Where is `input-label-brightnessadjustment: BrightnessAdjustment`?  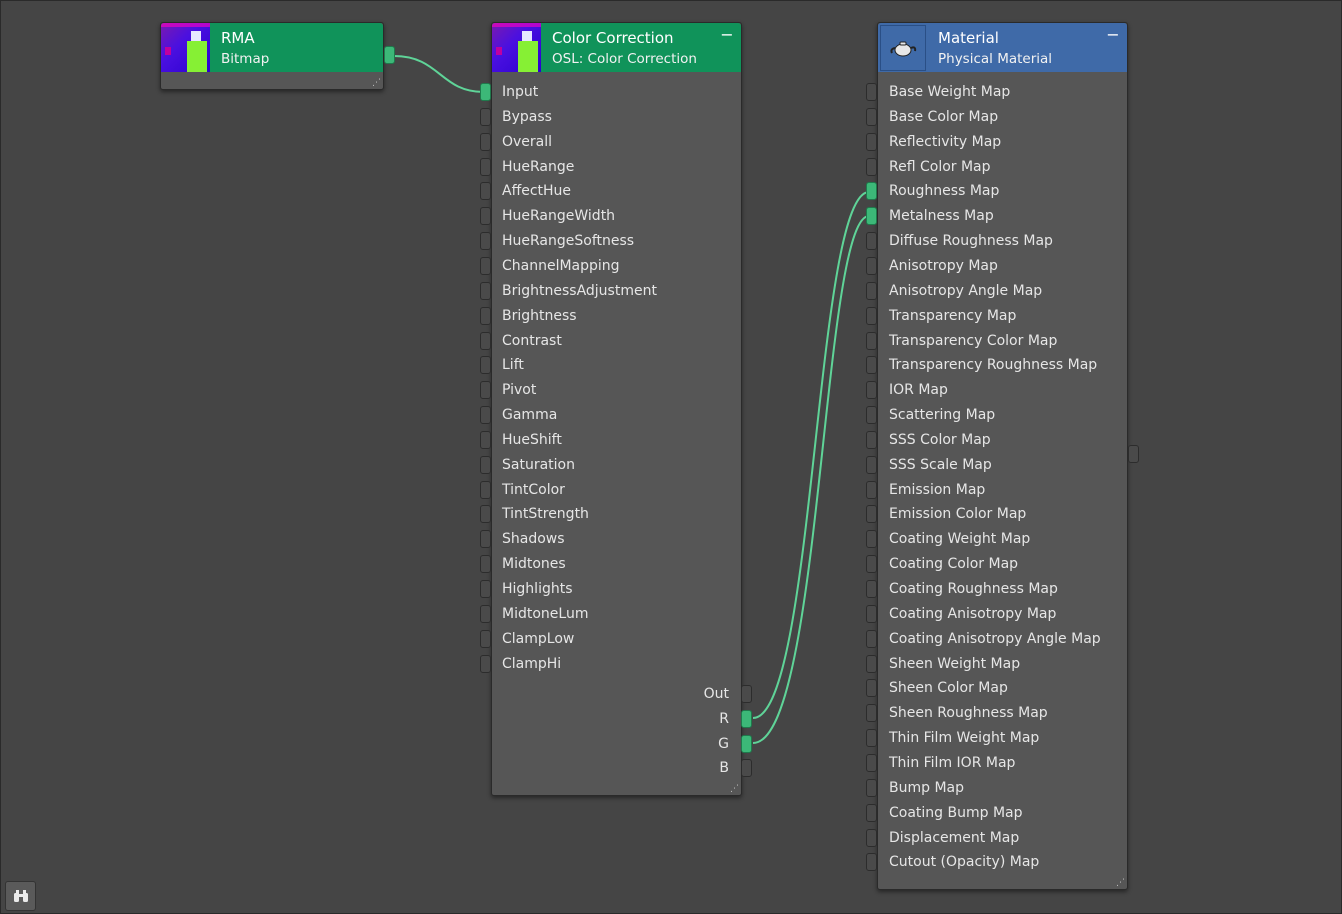 input-label-brightnessadjustment: BrightnessAdjustment is located at coordinates (579, 290).